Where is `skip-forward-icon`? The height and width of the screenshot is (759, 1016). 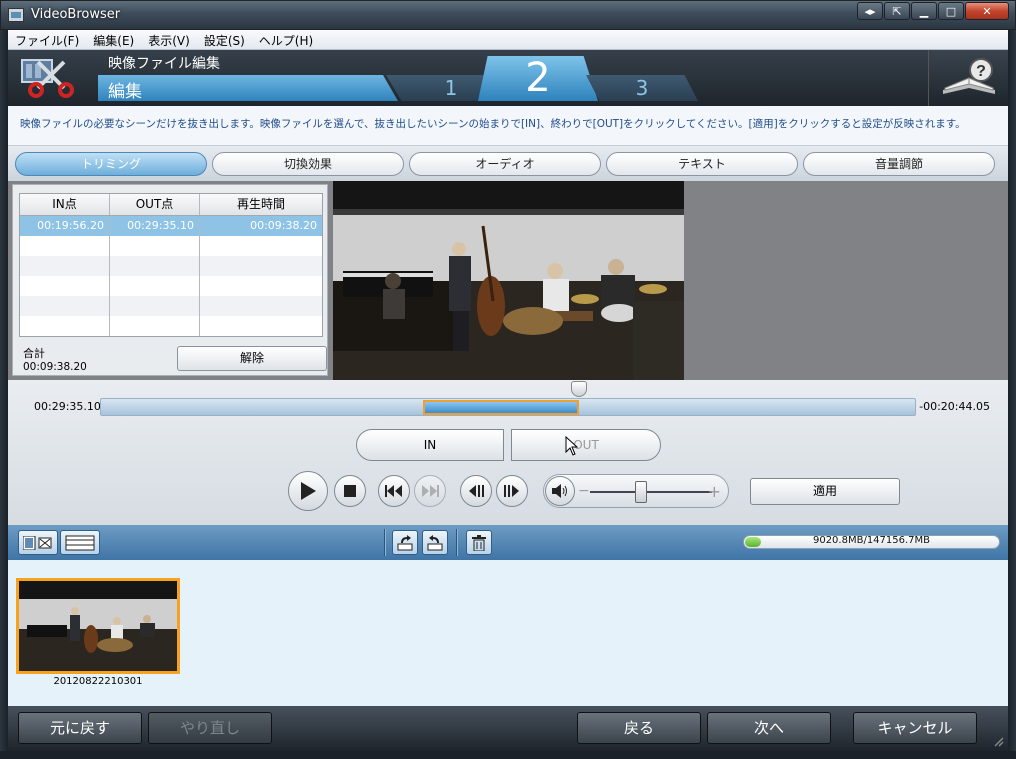 skip-forward-icon is located at coordinates (430, 491).